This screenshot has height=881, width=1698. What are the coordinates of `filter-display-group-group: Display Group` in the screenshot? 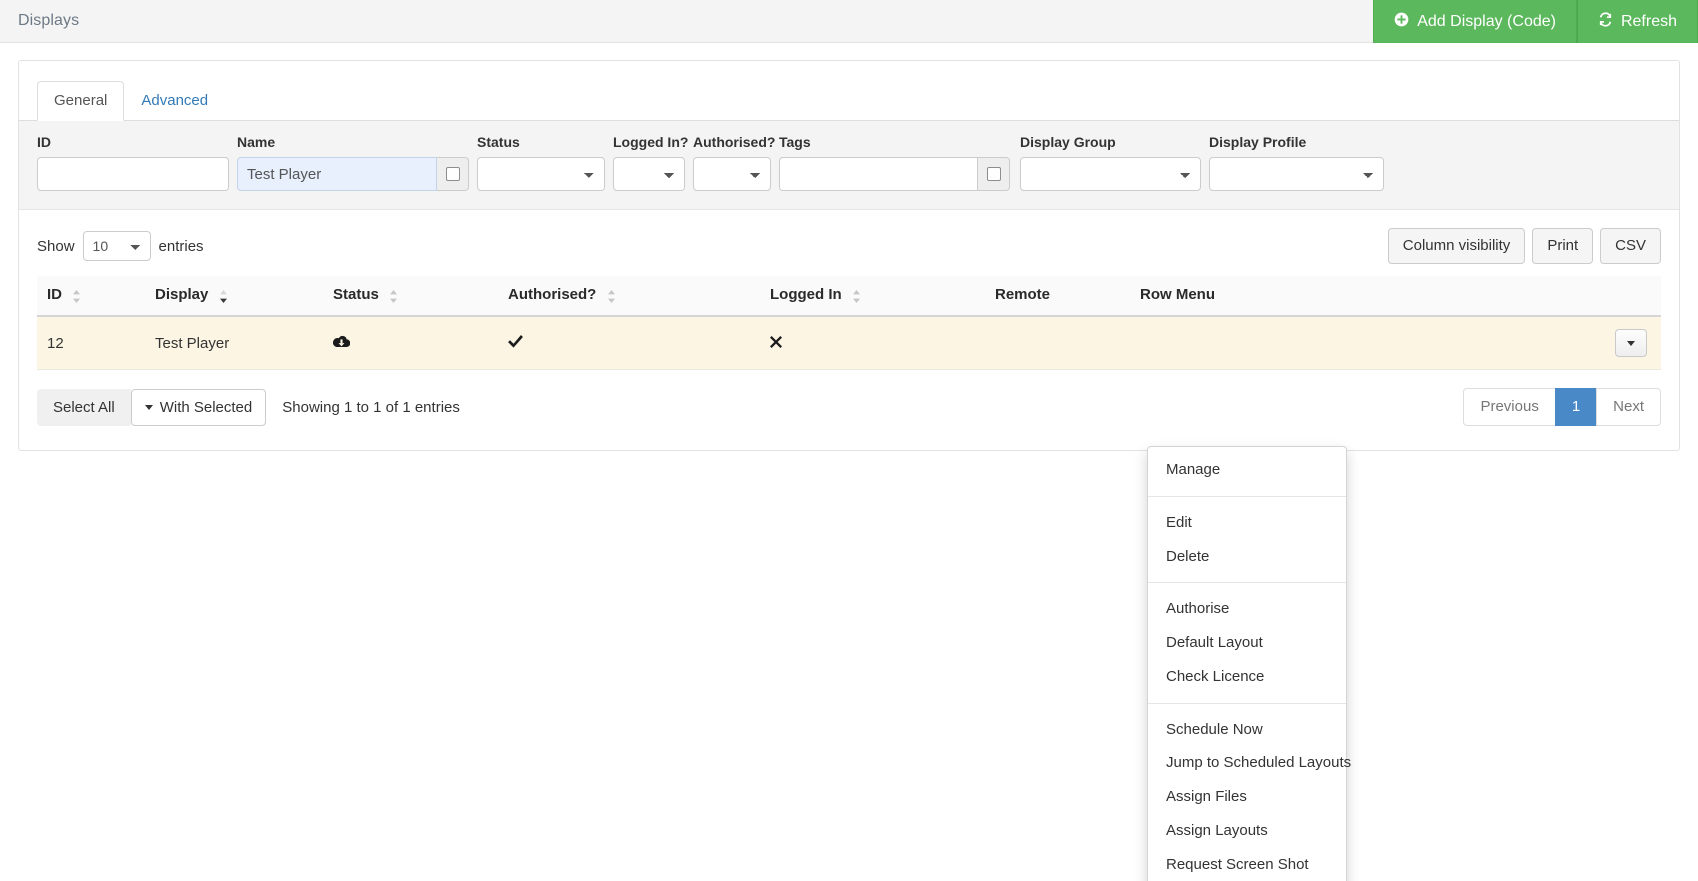 It's located at (1110, 162).